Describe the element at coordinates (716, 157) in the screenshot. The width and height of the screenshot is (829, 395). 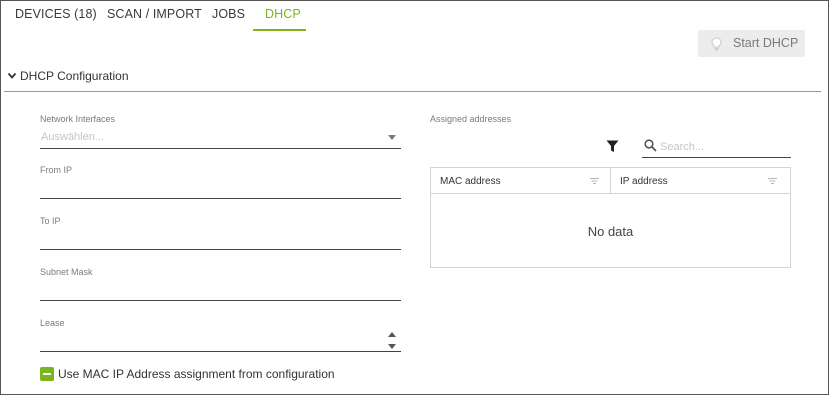
I see `search-underline` at that location.